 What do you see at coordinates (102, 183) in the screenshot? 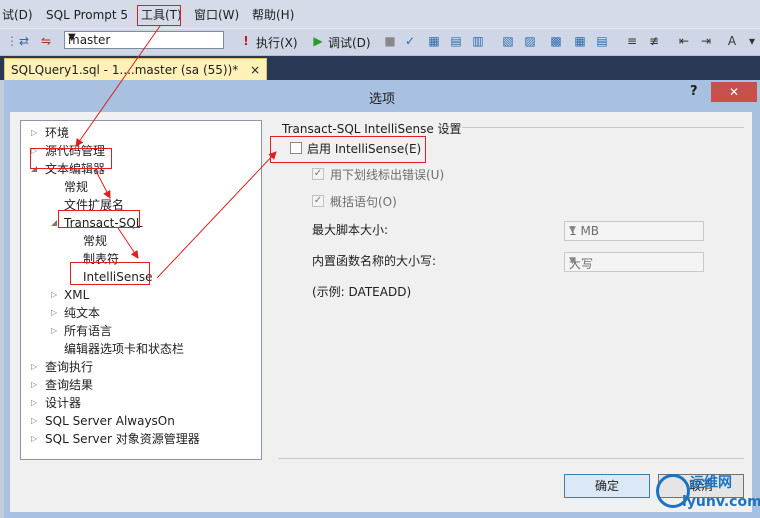
I see `arrow-editor-to-tsql` at bounding box center [102, 183].